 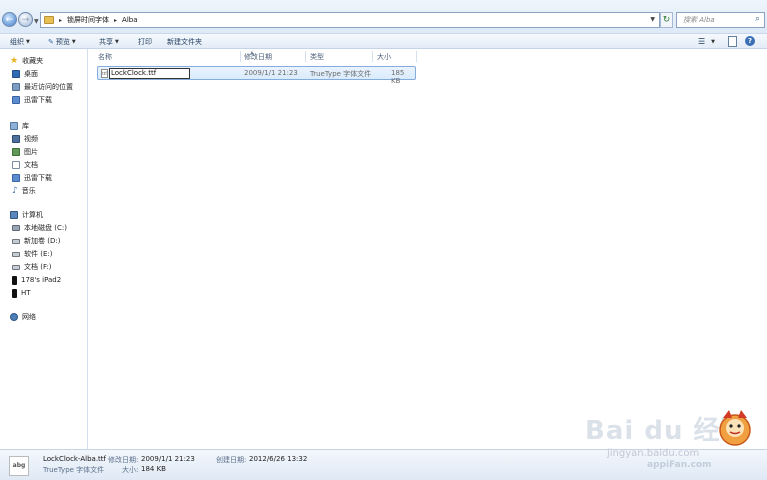 I want to click on preview-pane-button, so click(x=732, y=41).